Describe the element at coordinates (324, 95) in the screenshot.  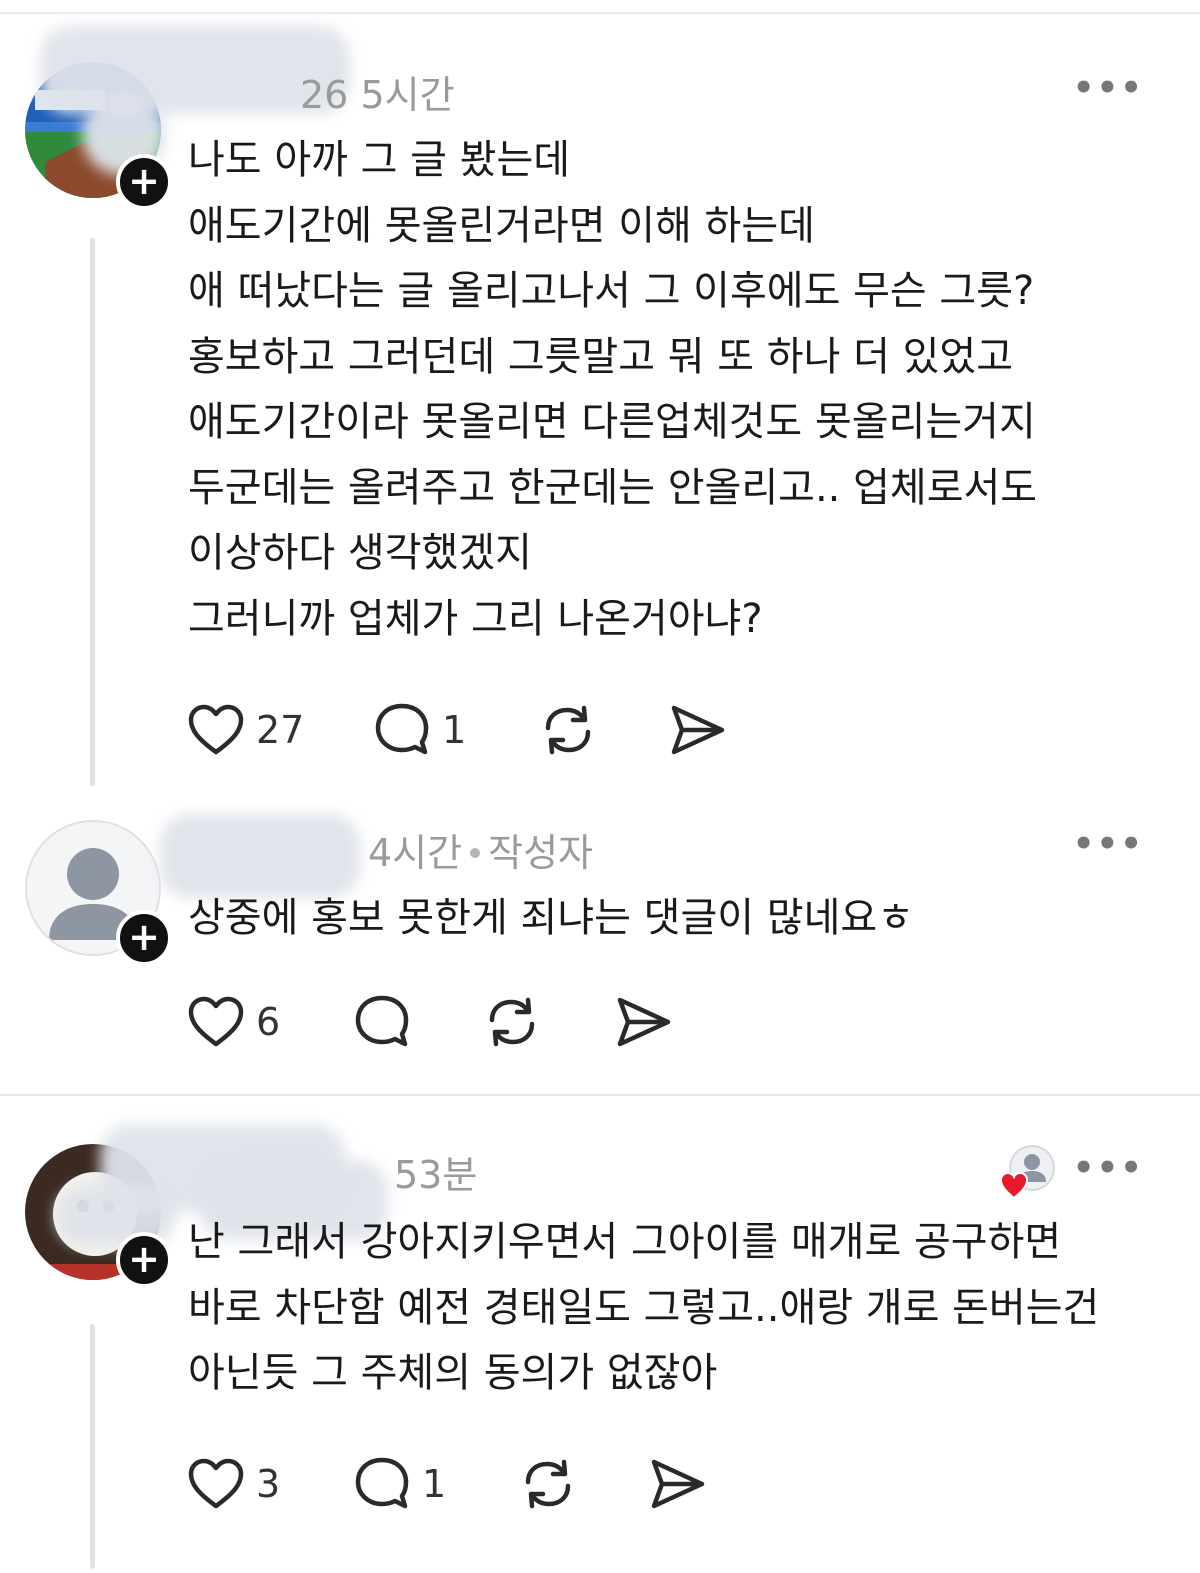
I see `username: 26` at that location.